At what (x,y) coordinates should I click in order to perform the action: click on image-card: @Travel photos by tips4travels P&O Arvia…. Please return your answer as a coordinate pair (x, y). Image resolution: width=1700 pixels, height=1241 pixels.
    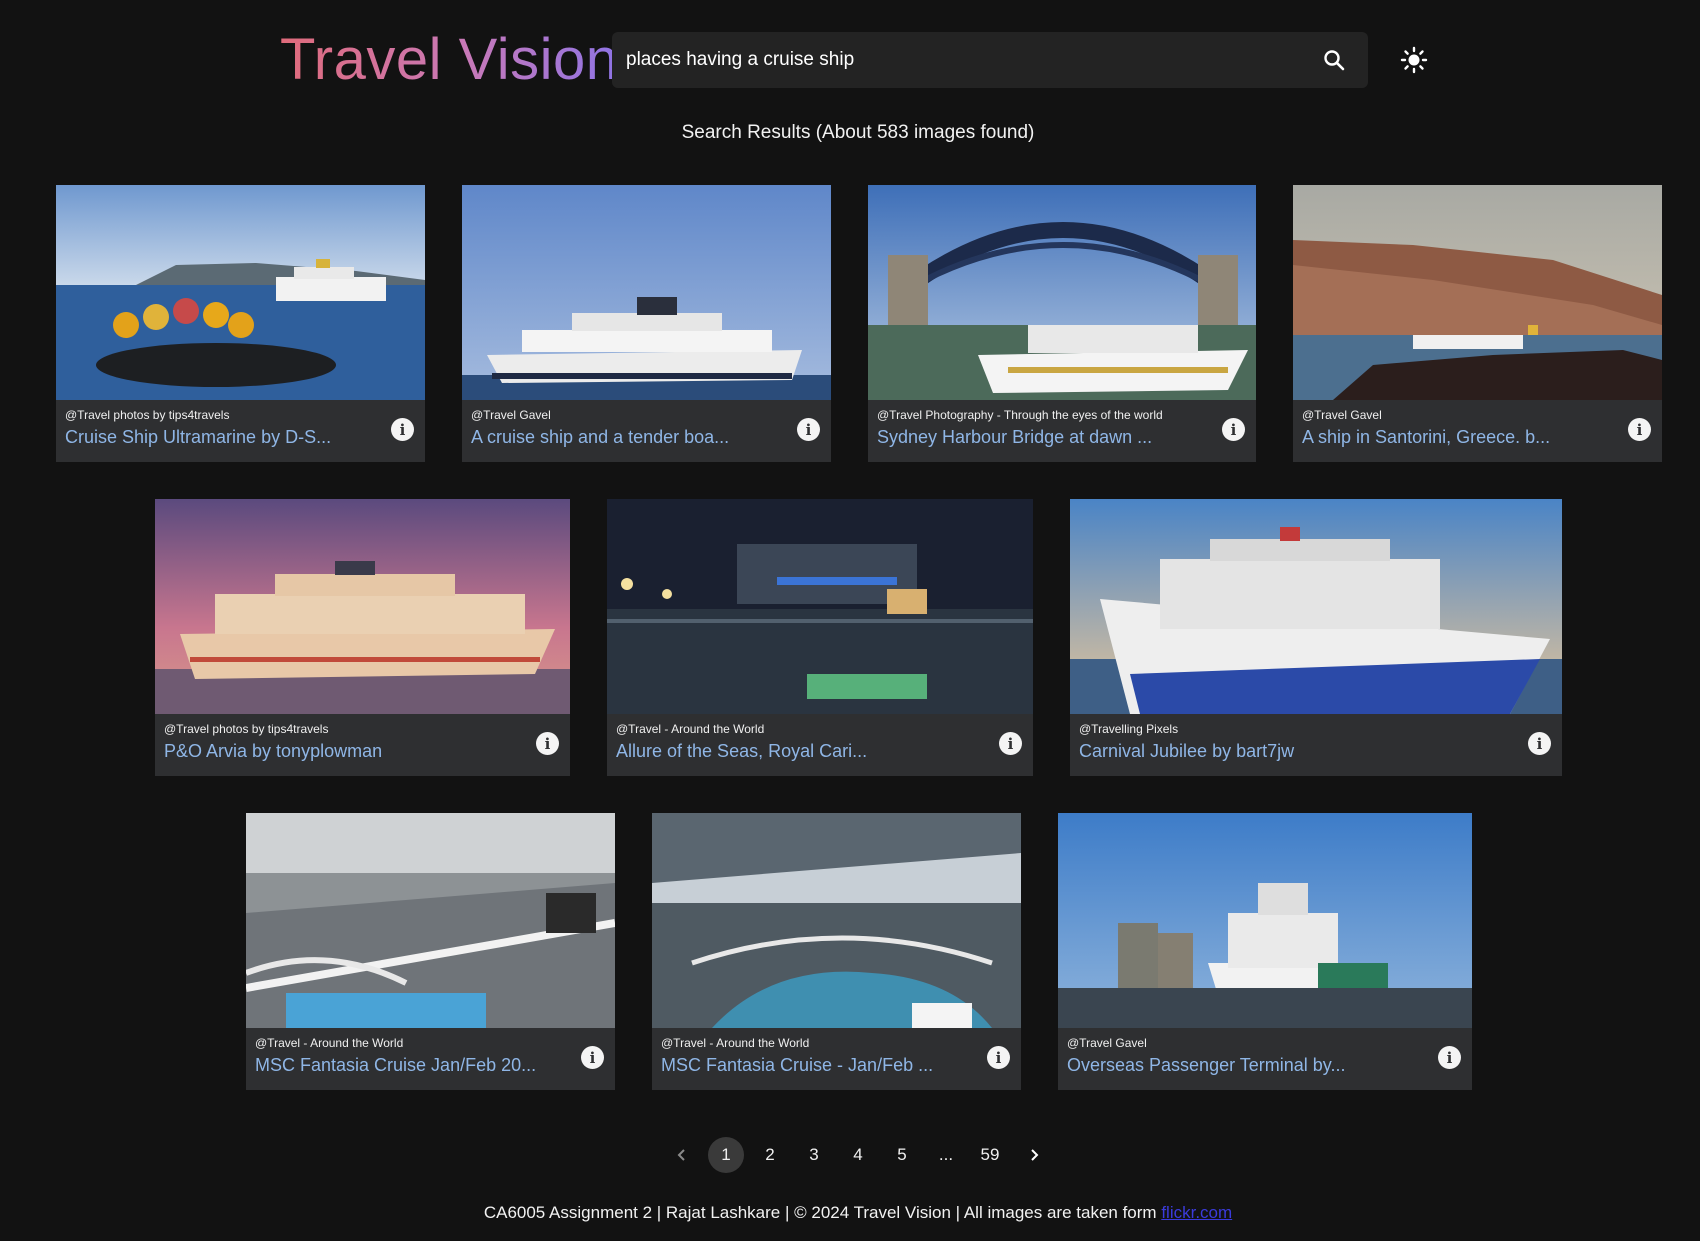
    Looking at the image, I should click on (362, 637).